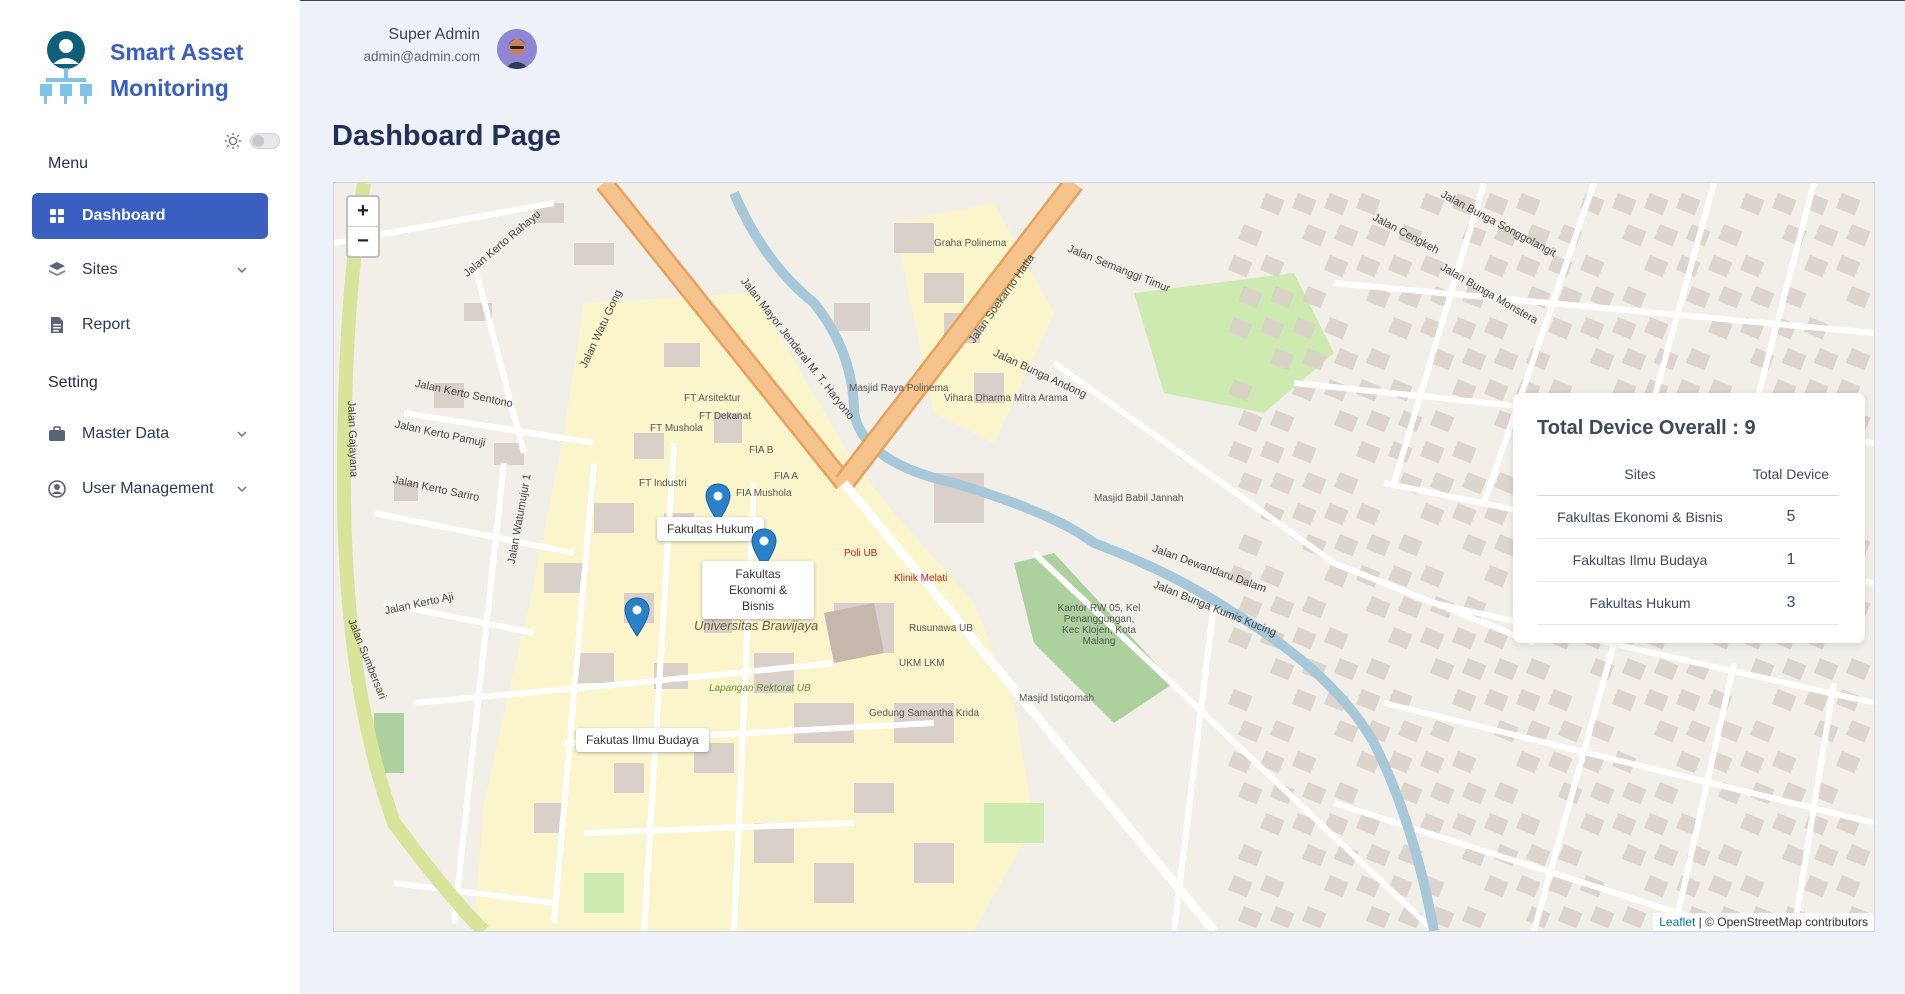  I want to click on table-row: Fakultas Ekonomi & Bisnis 5, so click(1688, 517).